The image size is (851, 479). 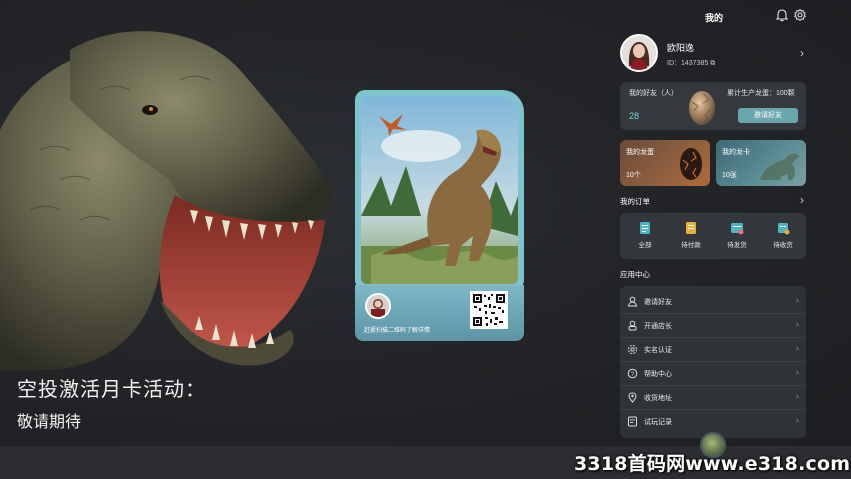 I want to click on app-center-title: 应用中心, so click(x=635, y=274).